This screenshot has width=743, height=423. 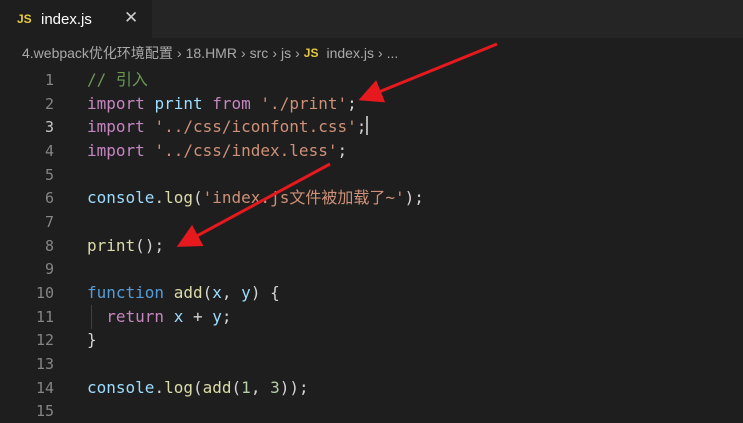 I want to click on code-text: console.log('index.js文件被加载了~');, so click(x=255, y=197).